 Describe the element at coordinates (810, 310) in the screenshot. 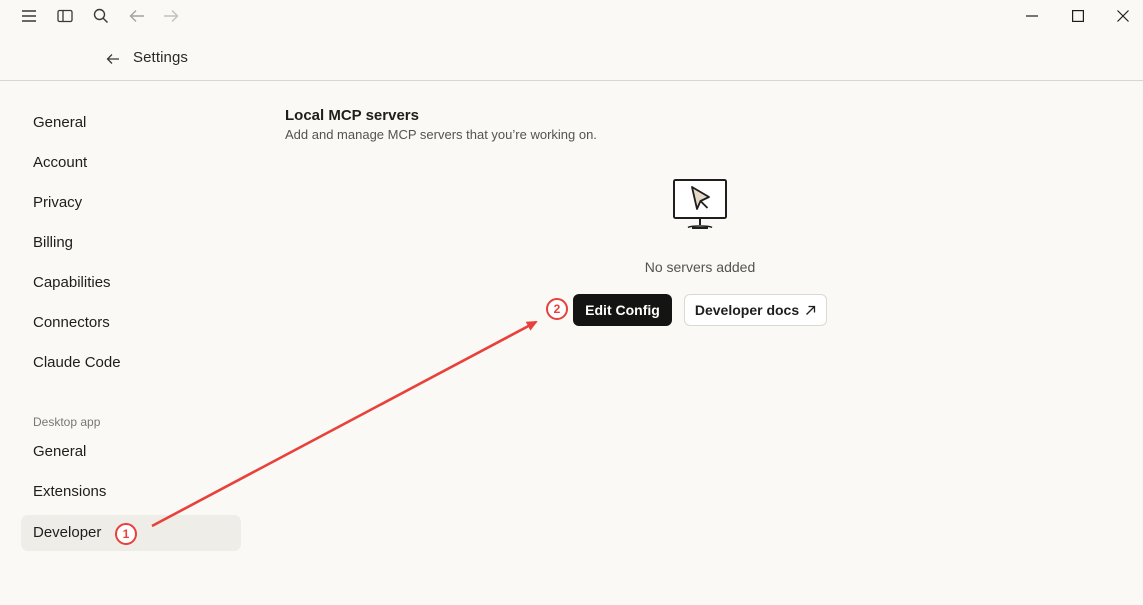

I see `external-link-icon` at that location.